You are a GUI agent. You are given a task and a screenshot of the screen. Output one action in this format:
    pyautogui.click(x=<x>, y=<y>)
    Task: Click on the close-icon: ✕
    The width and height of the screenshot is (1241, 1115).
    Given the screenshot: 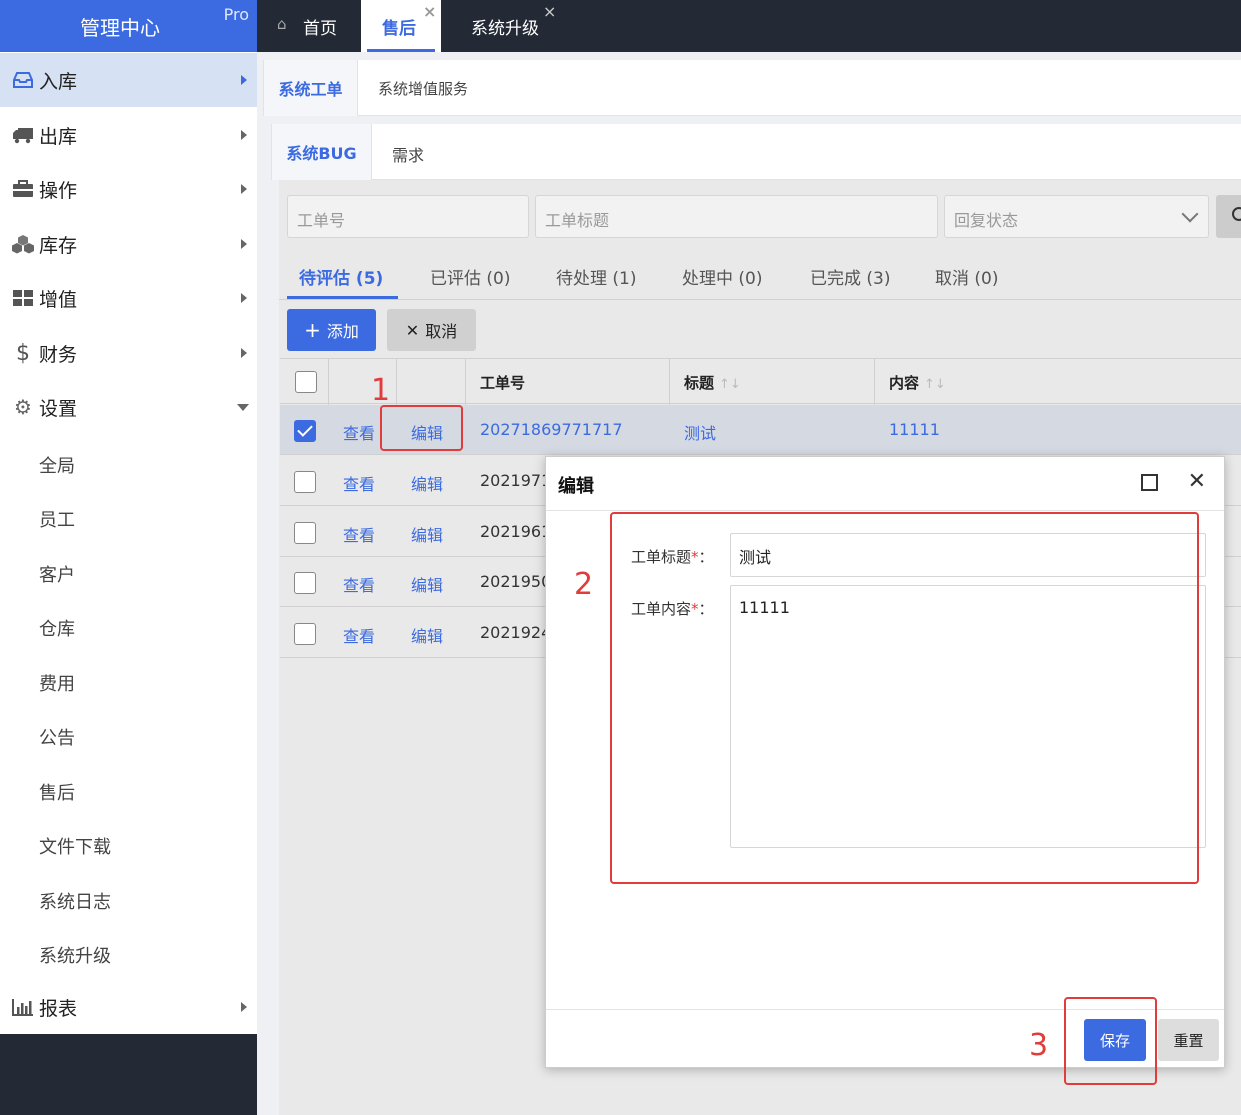 What is the action you would take?
    pyautogui.click(x=1197, y=481)
    